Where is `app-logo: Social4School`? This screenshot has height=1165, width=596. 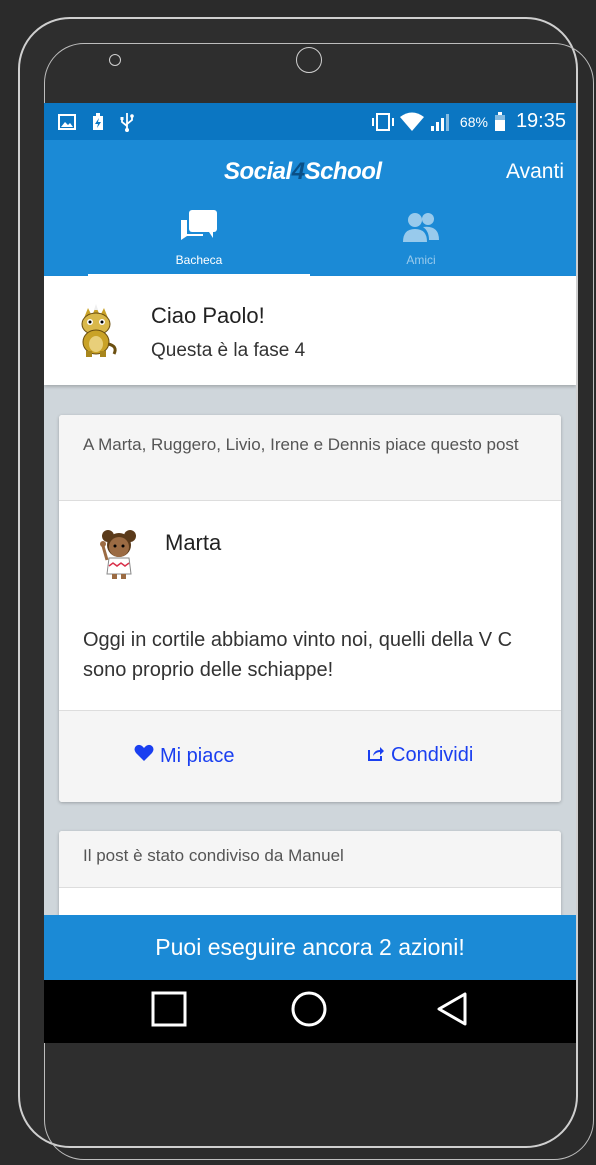
app-logo: Social4School is located at coordinates (303, 171).